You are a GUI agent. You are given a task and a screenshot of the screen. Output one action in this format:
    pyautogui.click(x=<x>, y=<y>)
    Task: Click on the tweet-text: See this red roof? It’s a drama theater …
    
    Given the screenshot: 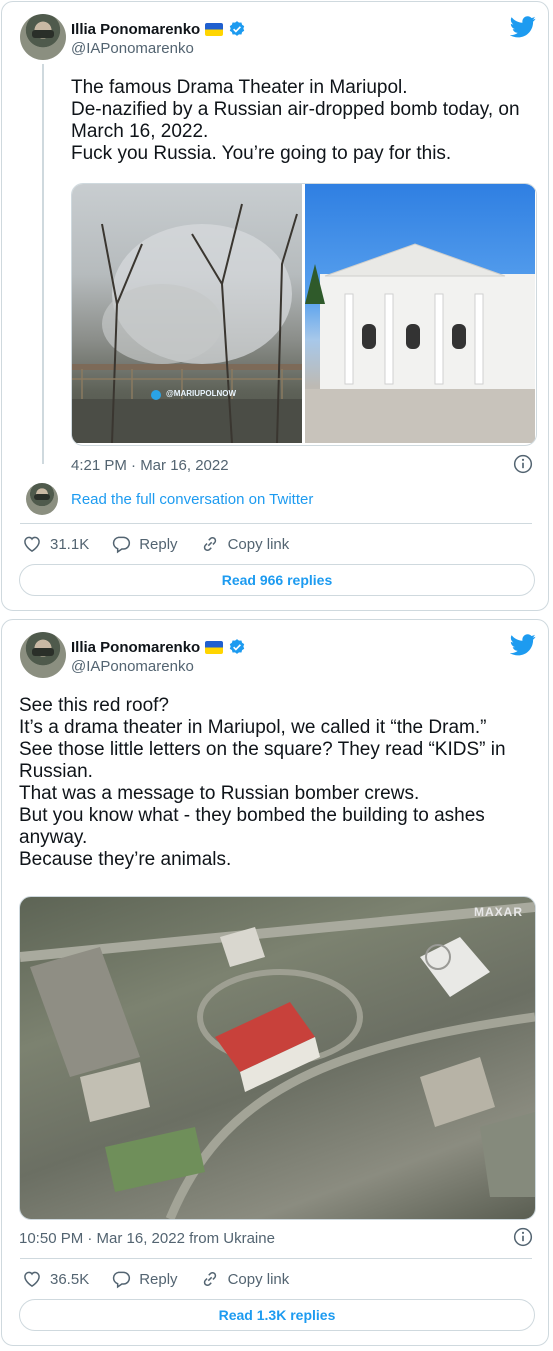 What is the action you would take?
    pyautogui.click(x=262, y=782)
    